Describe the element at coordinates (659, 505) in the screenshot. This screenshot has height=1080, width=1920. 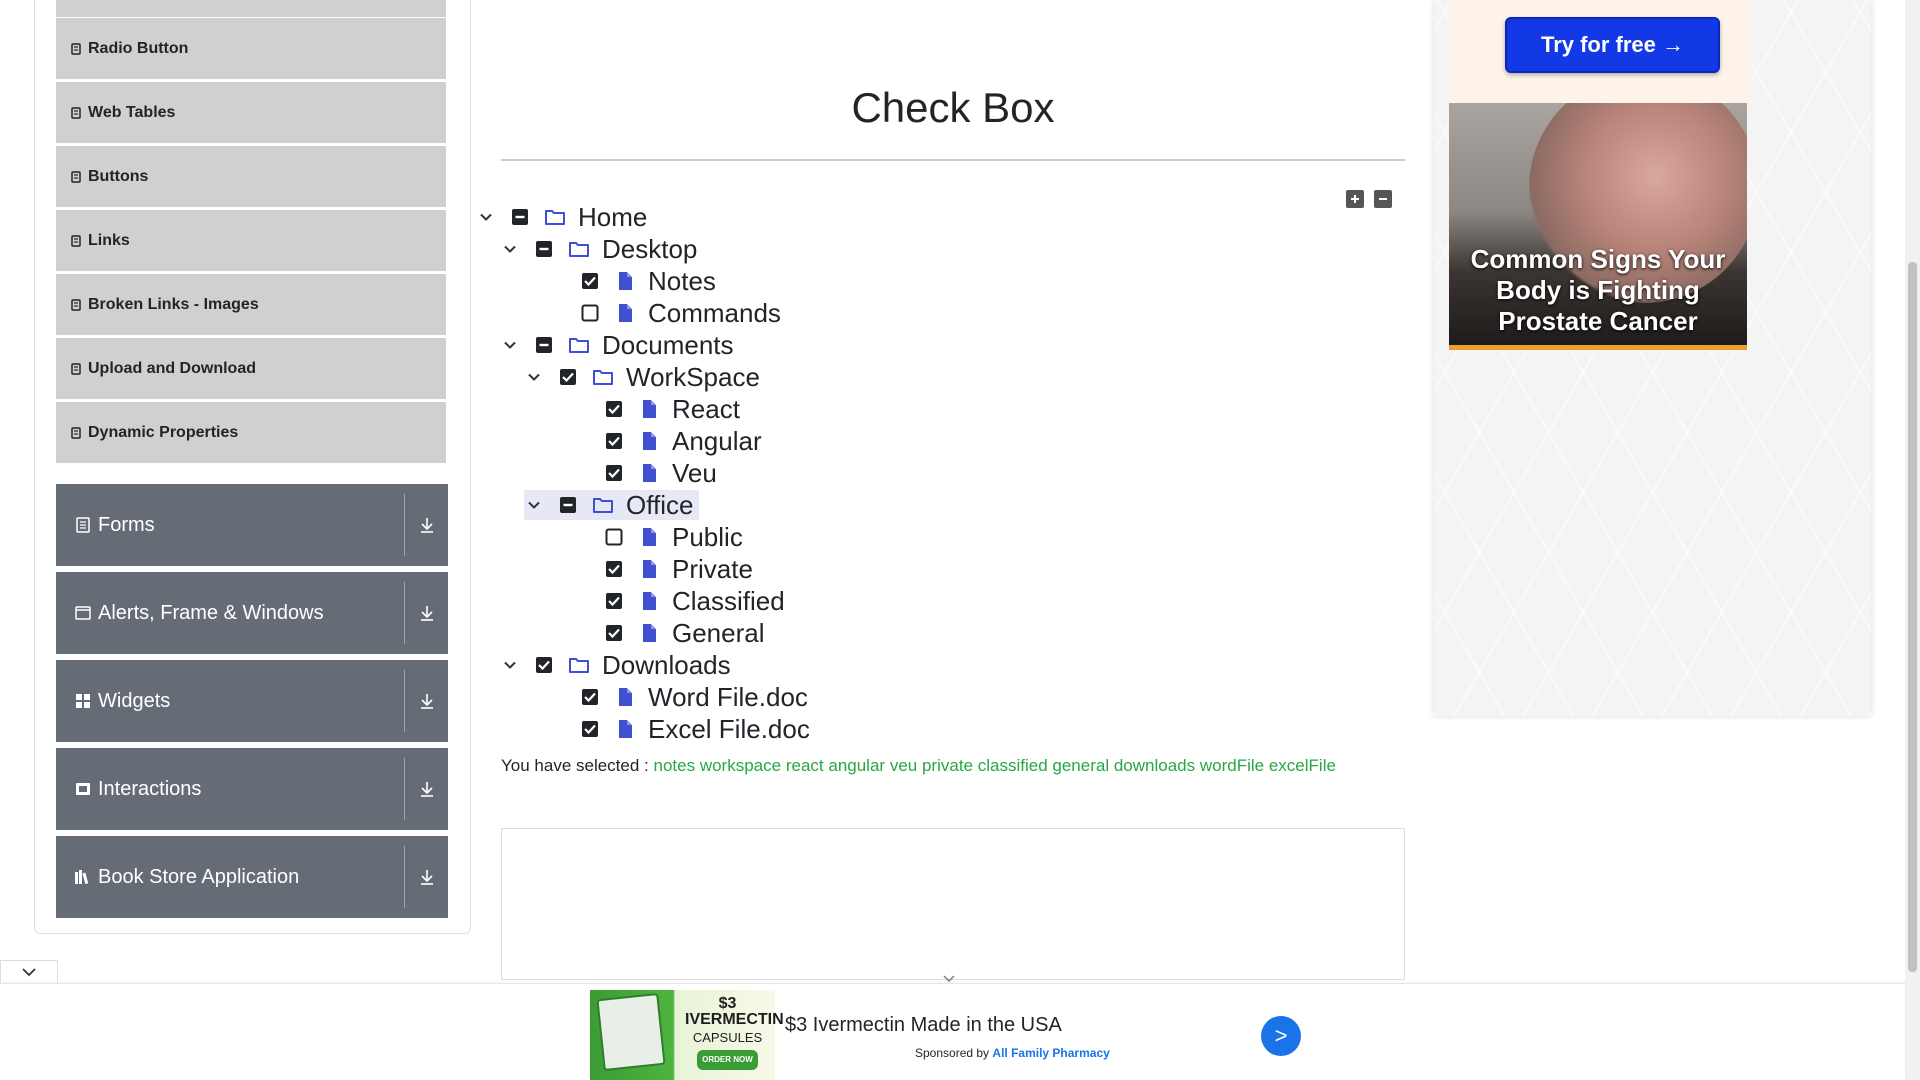
I see `node-label: Office` at that location.